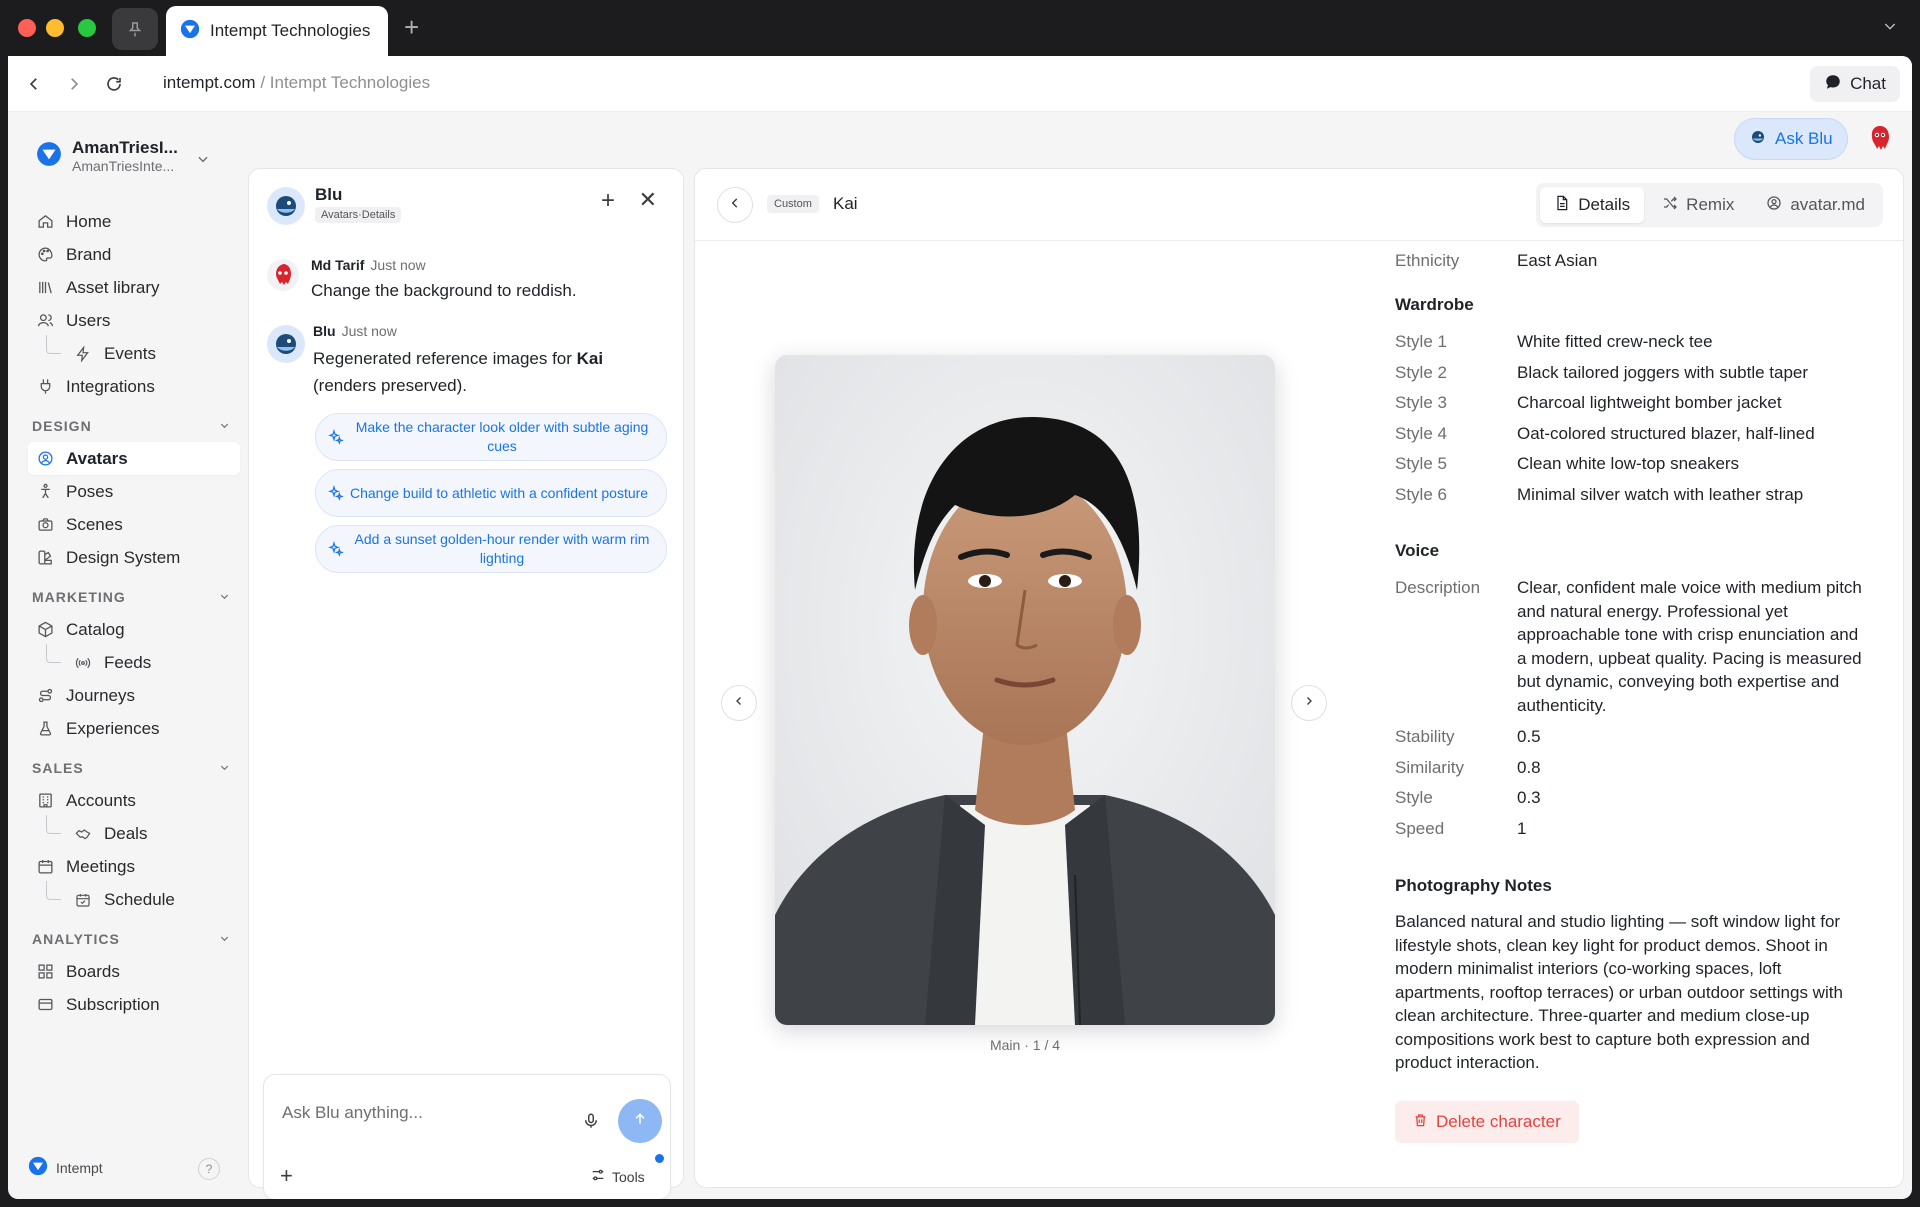  Describe the element at coordinates (45, 630) in the screenshot. I see `box-icon` at that location.